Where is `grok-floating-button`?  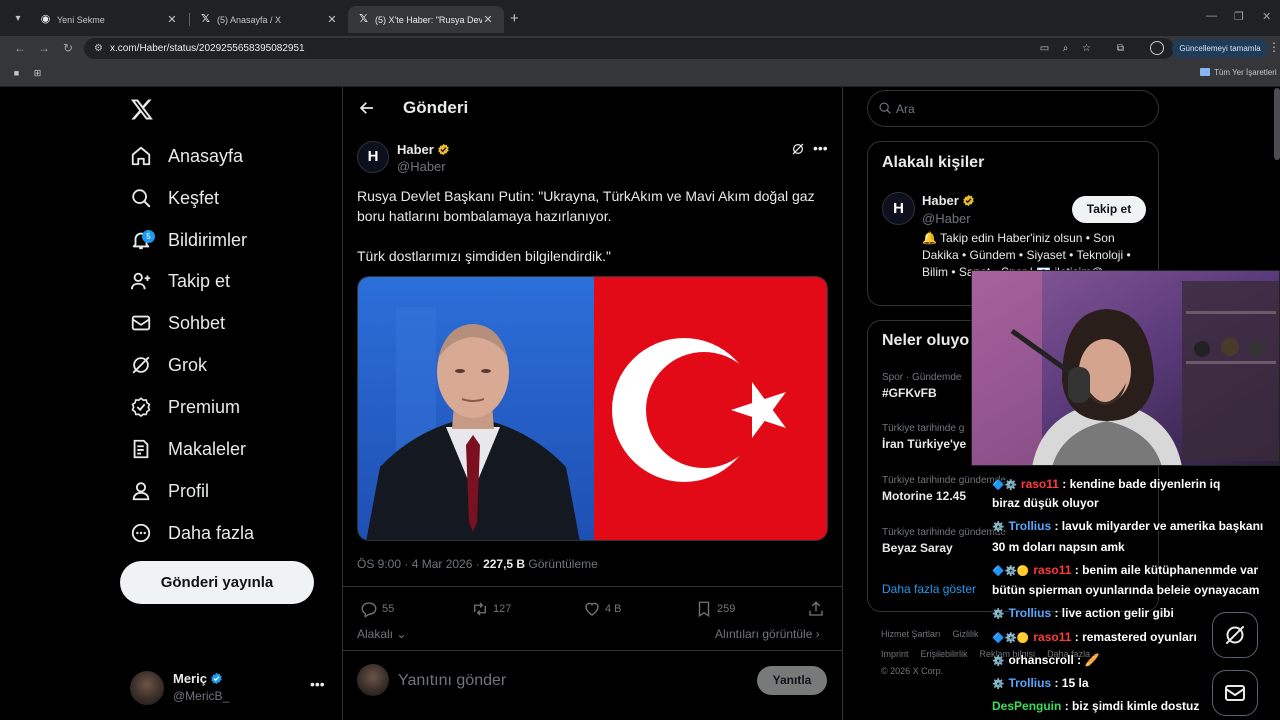
grok-floating-button is located at coordinates (1235, 635).